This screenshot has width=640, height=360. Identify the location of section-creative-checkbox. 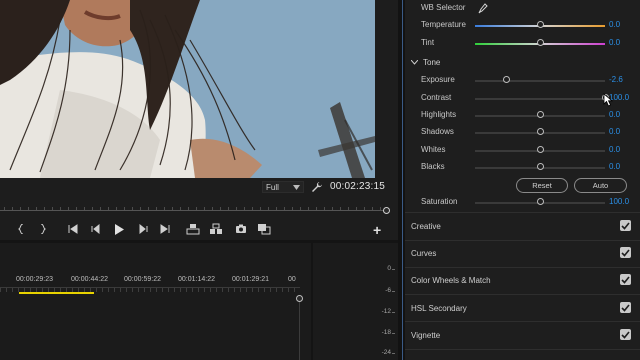
(625, 225).